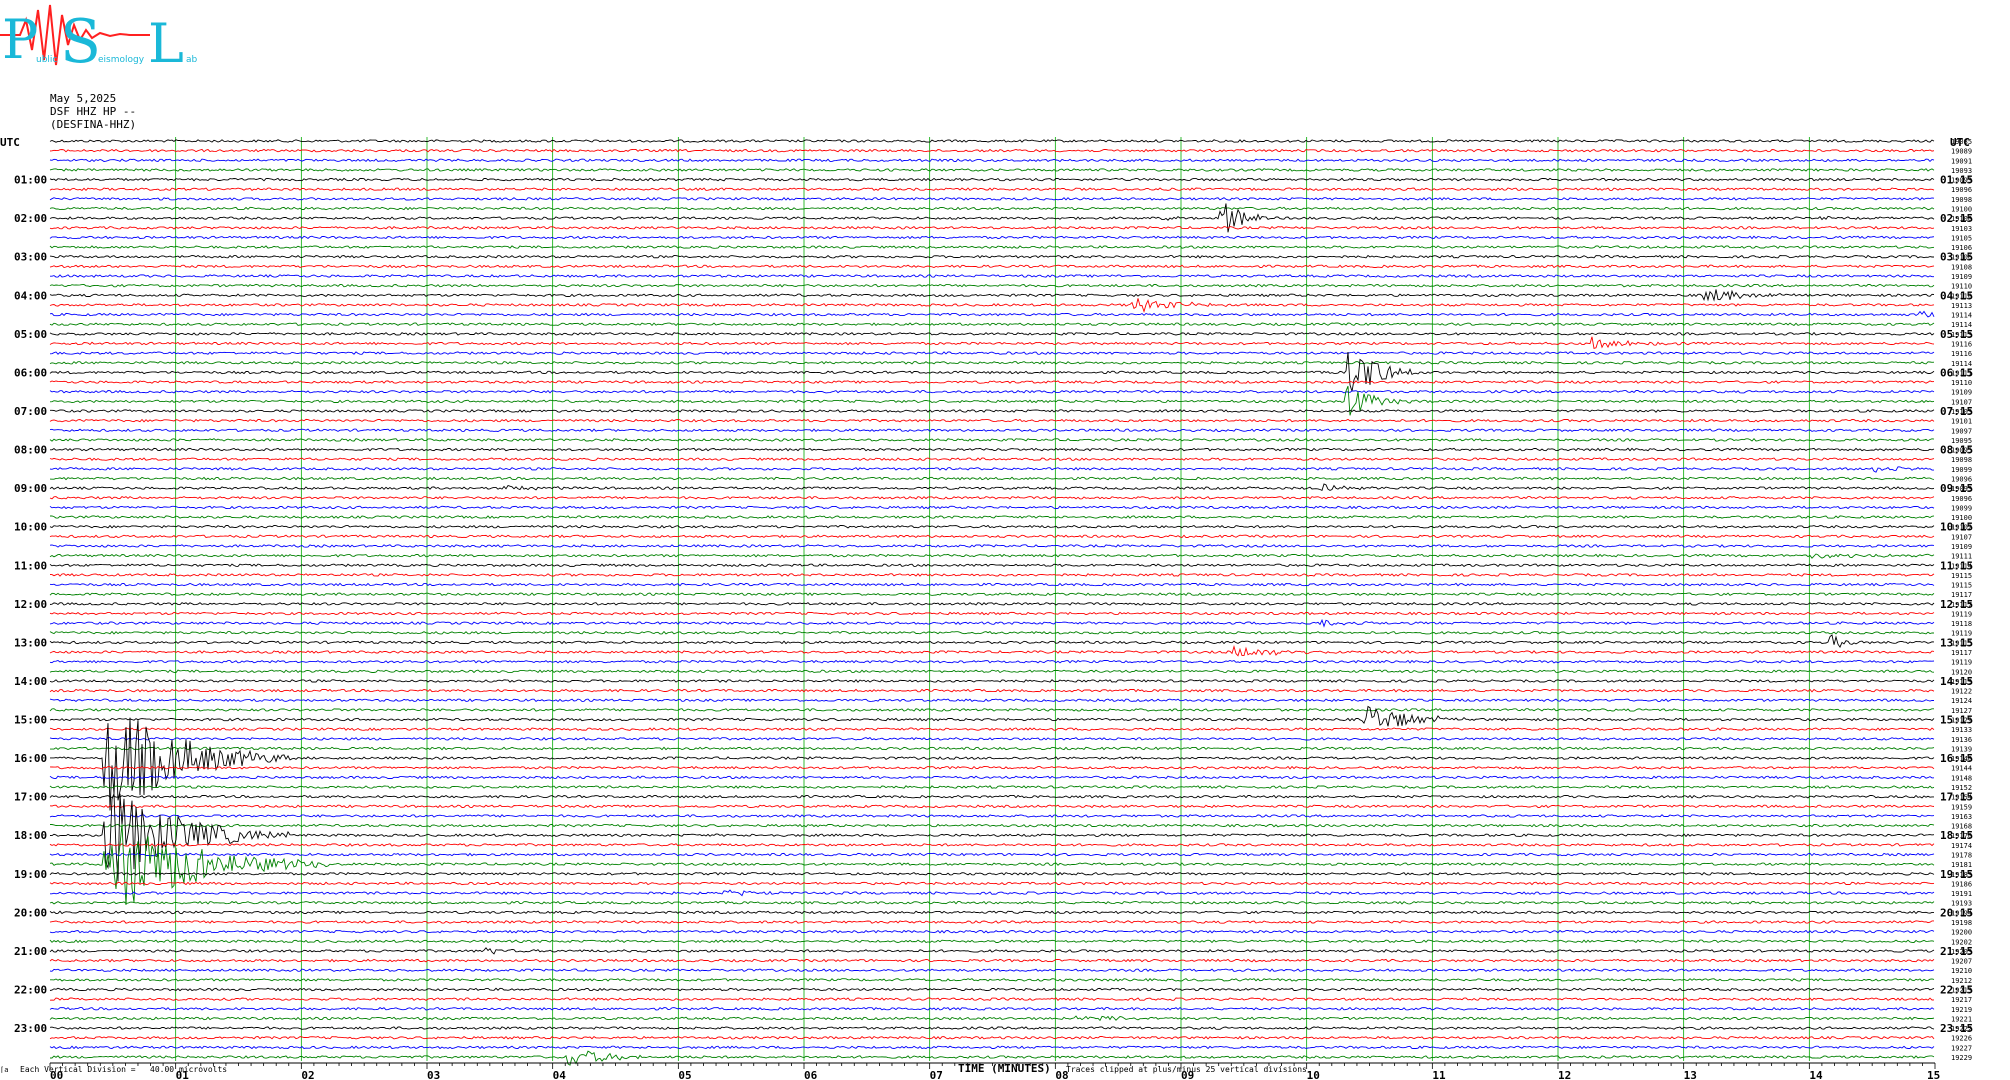 The height and width of the screenshot is (1080, 2010). What do you see at coordinates (1956, 758) in the screenshot?
I see `hour-label-right: 16:15` at bounding box center [1956, 758].